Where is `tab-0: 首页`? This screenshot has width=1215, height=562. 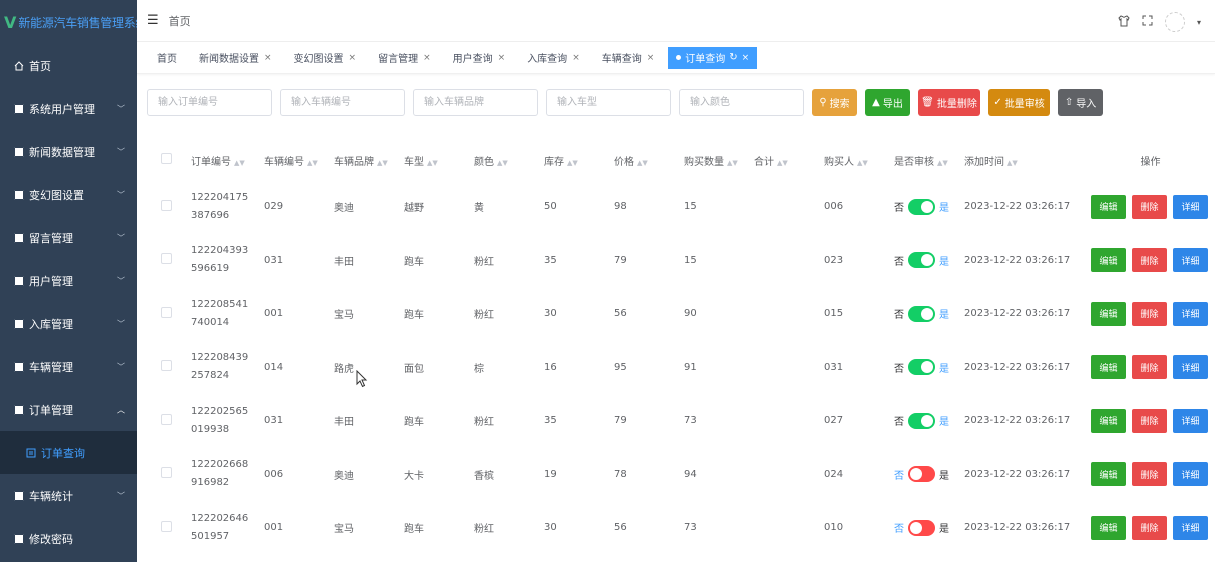 tab-0: 首页 is located at coordinates (167, 57).